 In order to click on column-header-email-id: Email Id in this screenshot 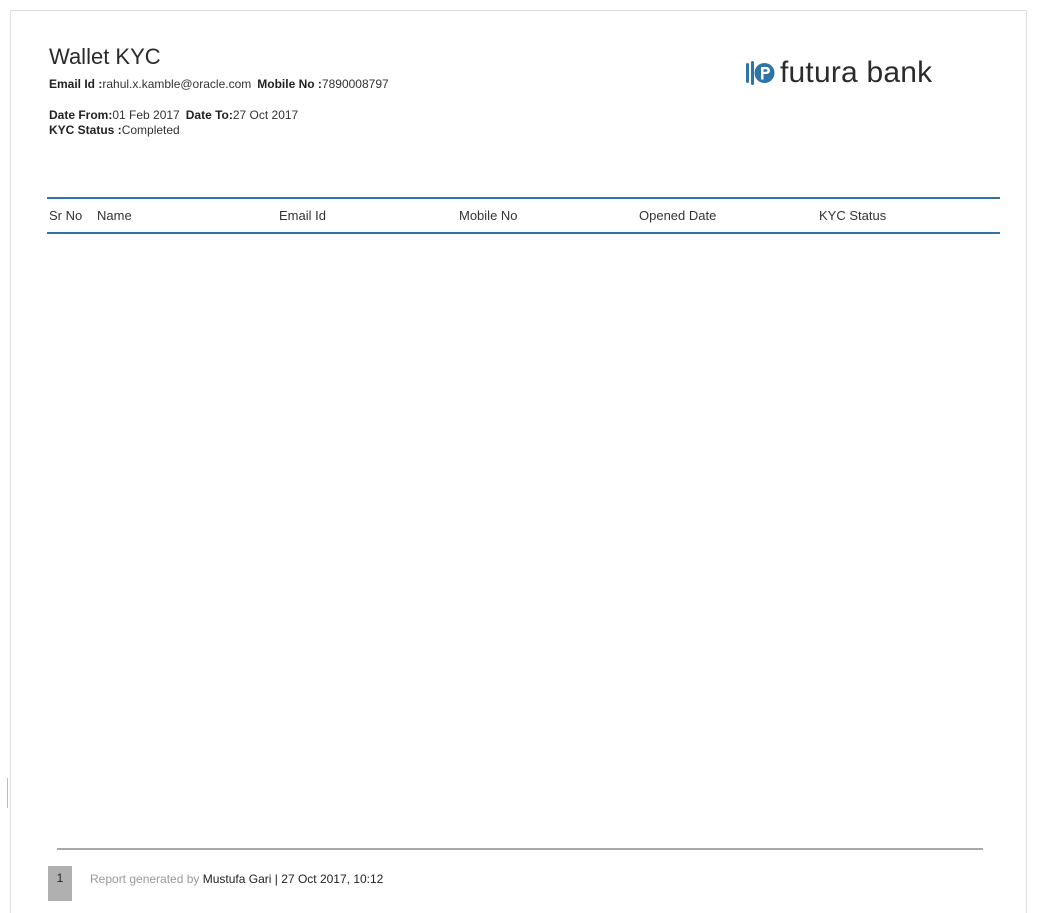, I will do `click(302, 215)`.